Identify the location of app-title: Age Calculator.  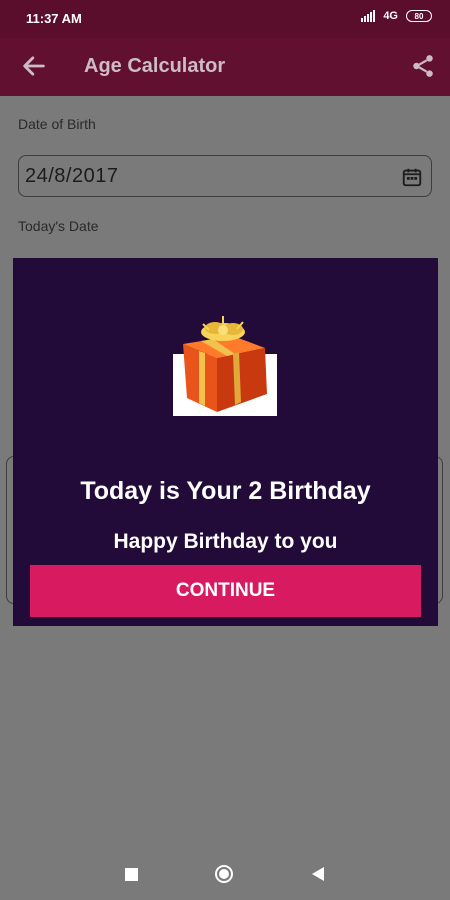
(155, 66).